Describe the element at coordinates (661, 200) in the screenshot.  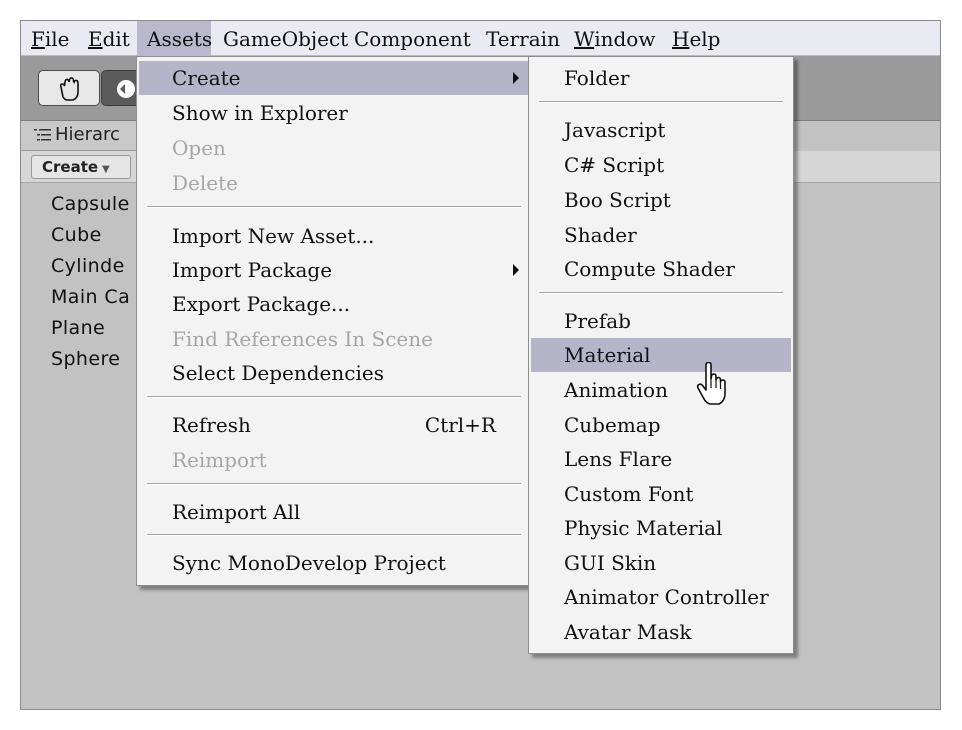
I see `create-boo-script: Boo Script` at that location.